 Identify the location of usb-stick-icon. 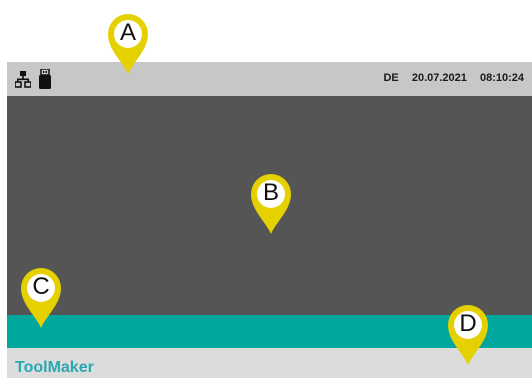
(45, 81).